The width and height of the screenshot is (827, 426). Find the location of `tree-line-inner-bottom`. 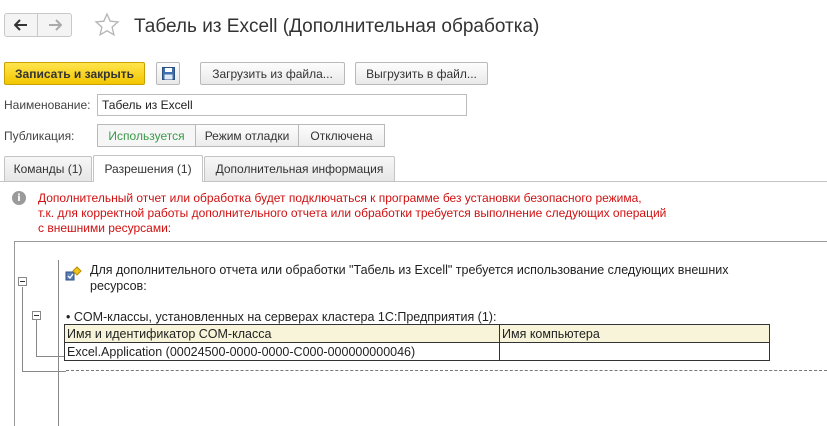

tree-line-inner-bottom is located at coordinates (50, 356).